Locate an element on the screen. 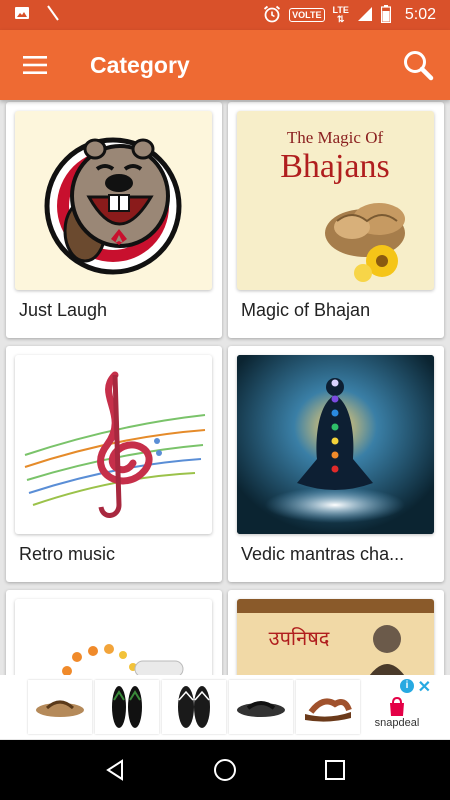 This screenshot has width=450, height=800. category-card-just-laugh: Just Laugh is located at coordinates (114, 220).